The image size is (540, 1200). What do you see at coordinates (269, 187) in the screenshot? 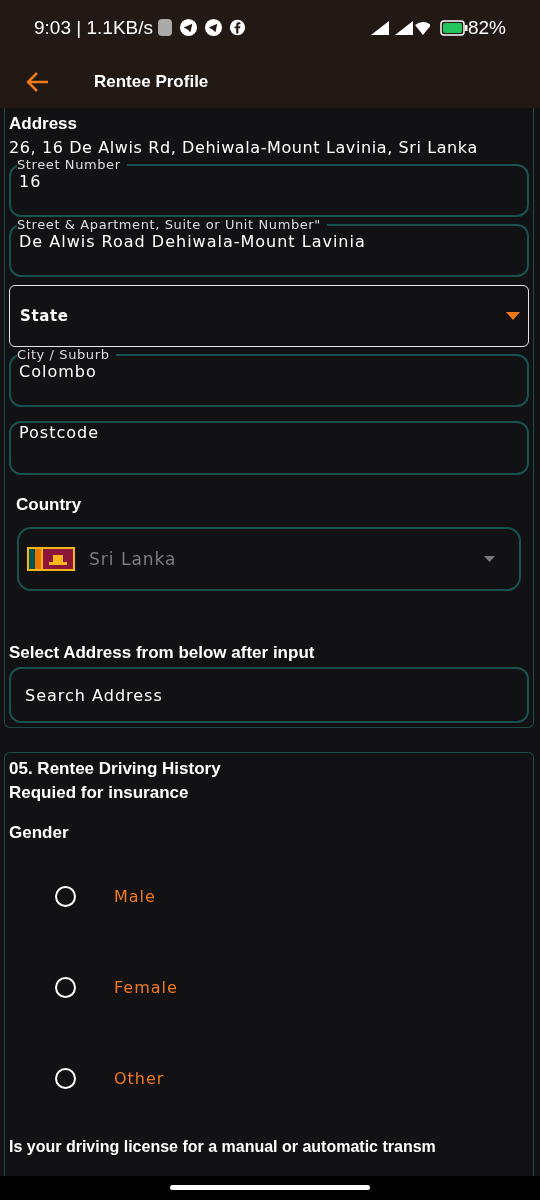
I see `text-field: Street Number 16` at bounding box center [269, 187].